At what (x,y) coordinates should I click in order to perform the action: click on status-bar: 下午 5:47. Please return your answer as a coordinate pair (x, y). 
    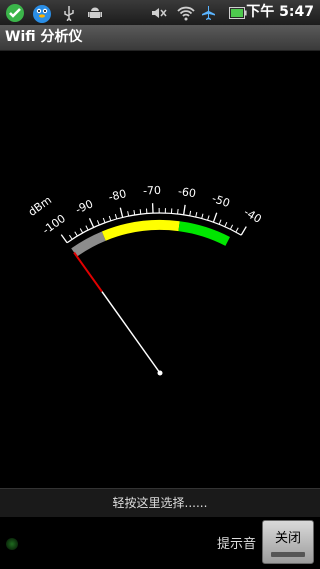
    Looking at the image, I should click on (160, 12).